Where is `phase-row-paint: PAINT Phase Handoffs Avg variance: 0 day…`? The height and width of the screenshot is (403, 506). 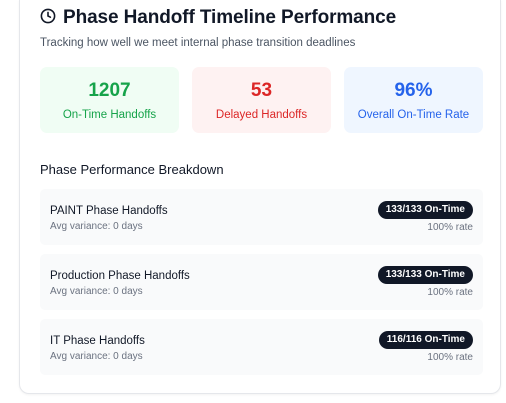
phase-row-paint: PAINT Phase Handoffs Avg variance: 0 day… is located at coordinates (261, 217).